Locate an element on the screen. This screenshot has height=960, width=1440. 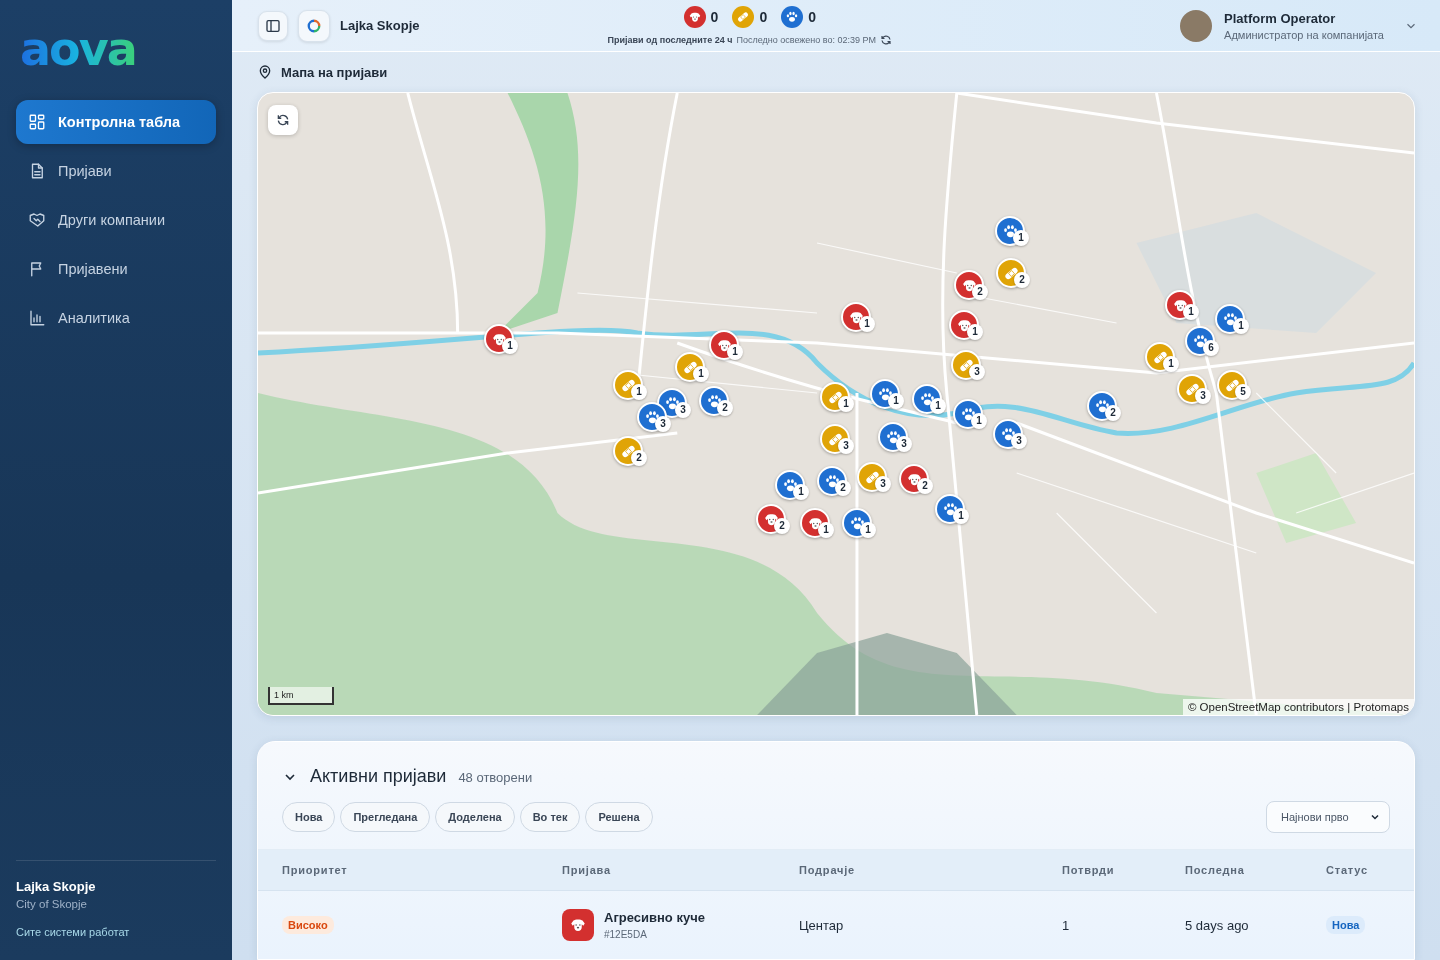
column-header: Потврди is located at coordinates (1089, 870).